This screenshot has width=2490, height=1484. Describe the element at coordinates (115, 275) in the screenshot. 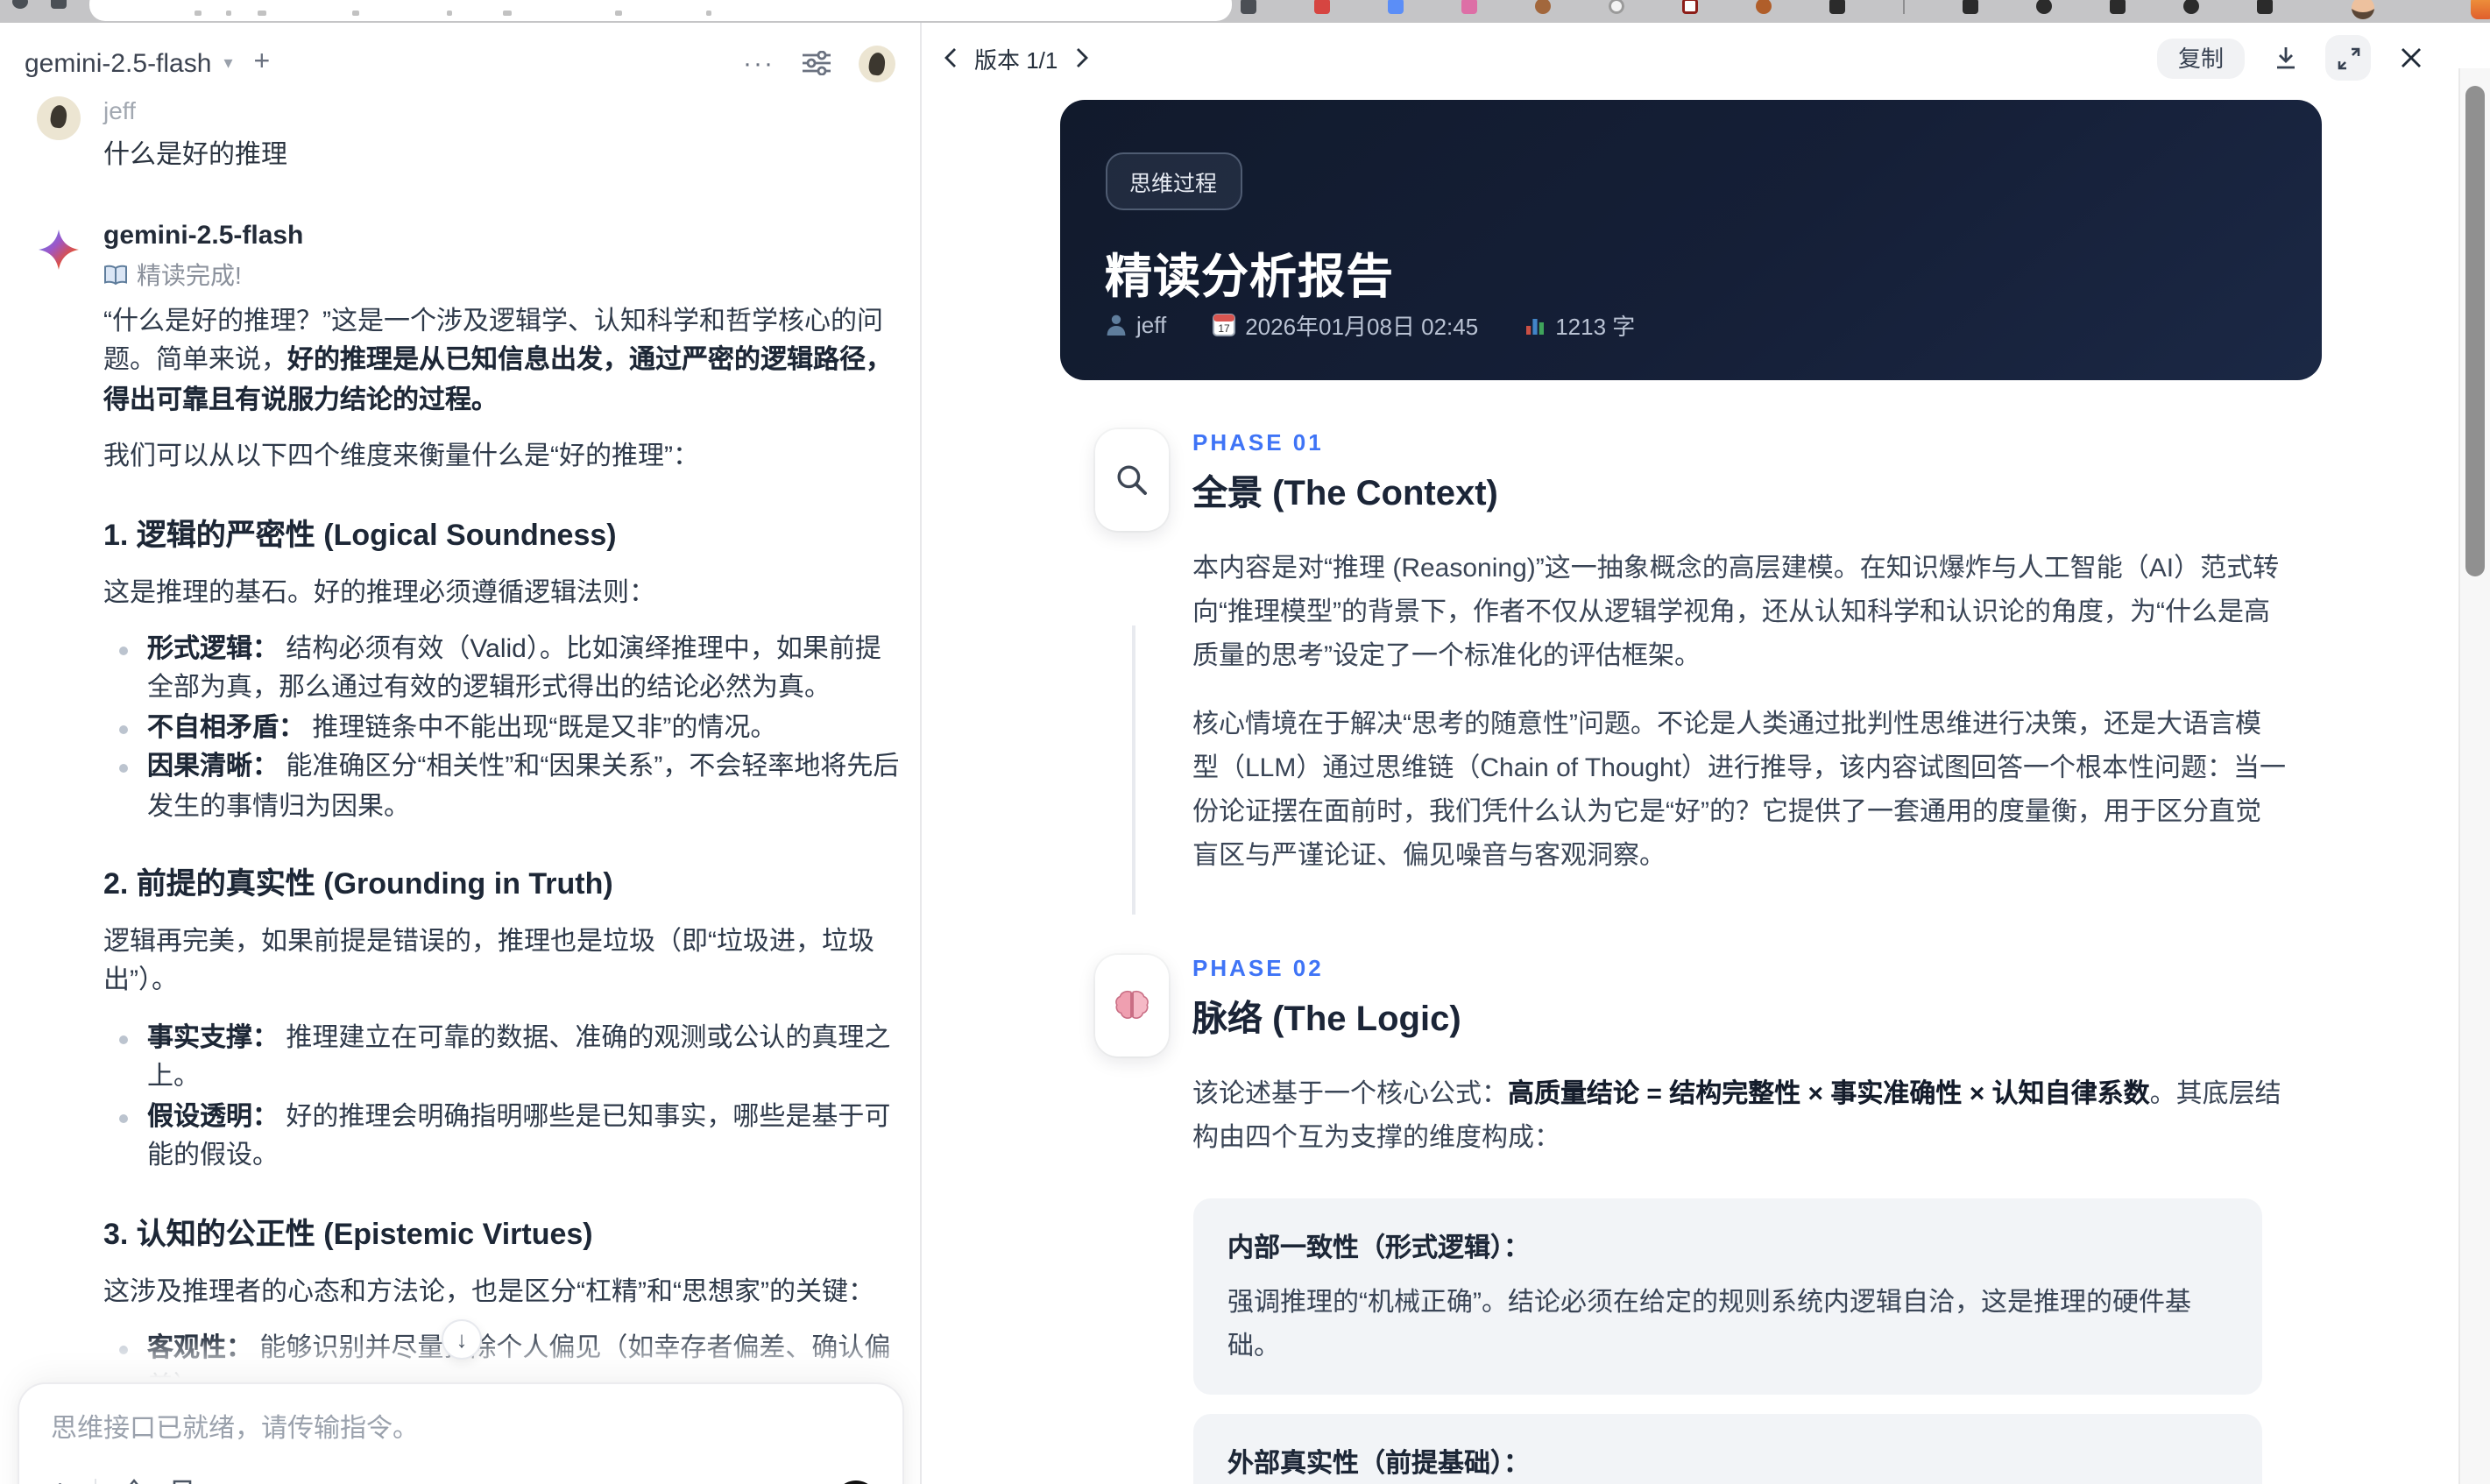

I see `book-icon` at that location.